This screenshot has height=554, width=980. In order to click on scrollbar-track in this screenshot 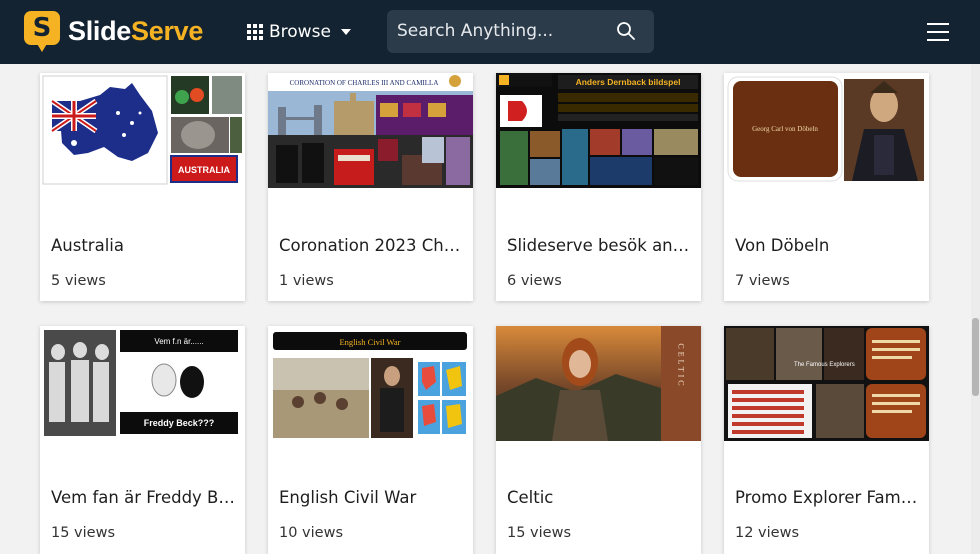, I will do `click(975, 309)`.